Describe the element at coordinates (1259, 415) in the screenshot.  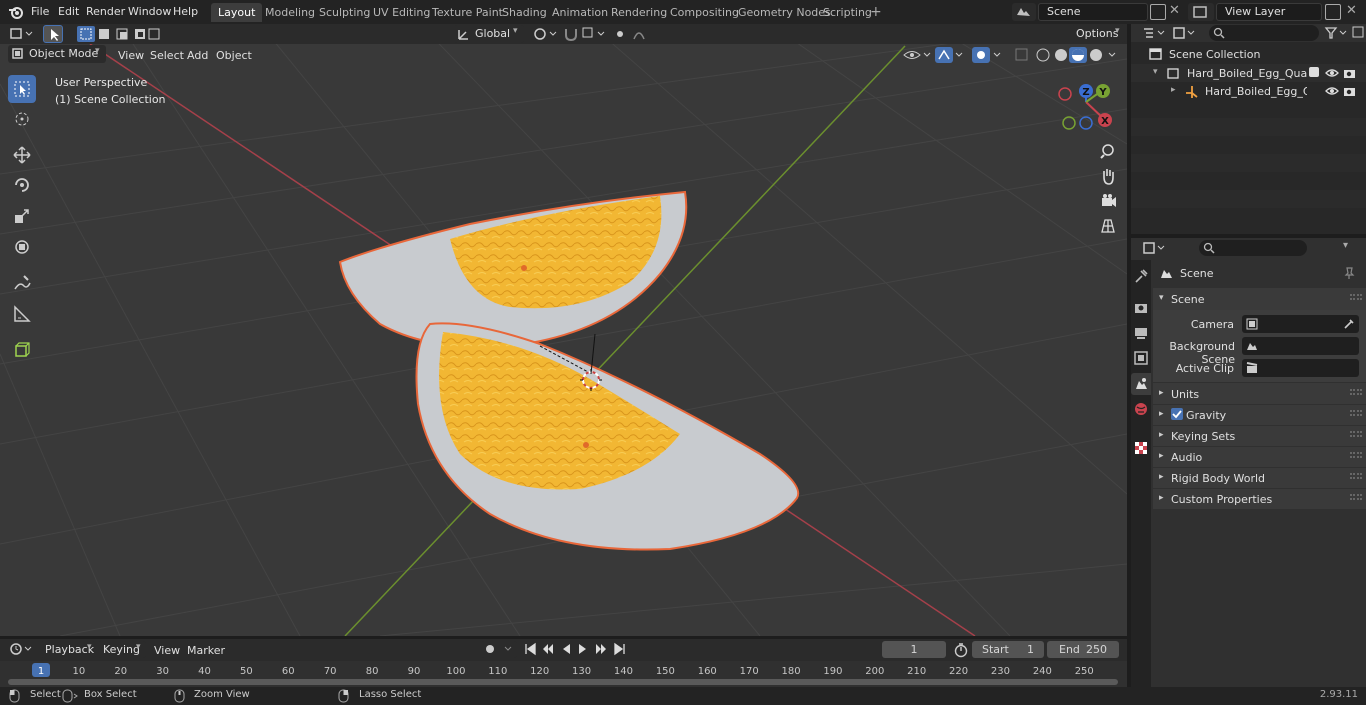
I see `gravity-panel-header` at that location.